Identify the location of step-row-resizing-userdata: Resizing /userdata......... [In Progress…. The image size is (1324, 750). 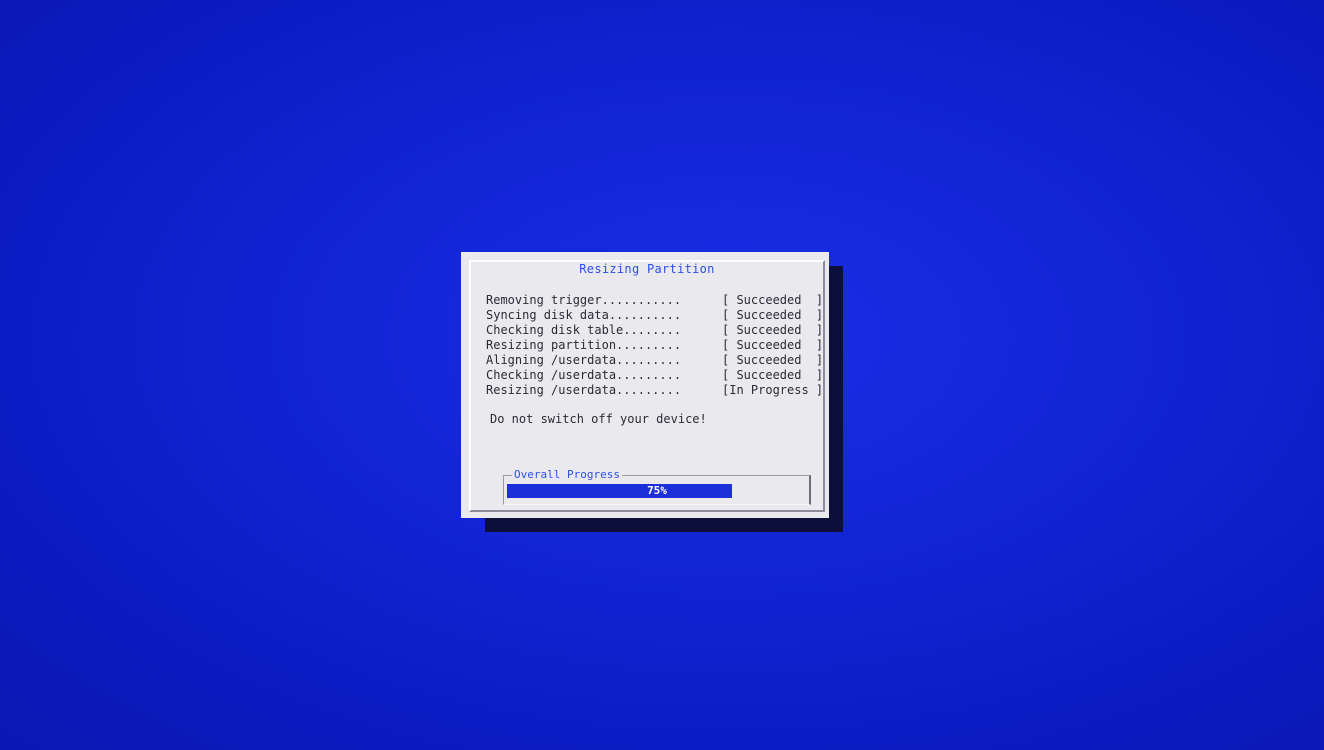
(656, 390).